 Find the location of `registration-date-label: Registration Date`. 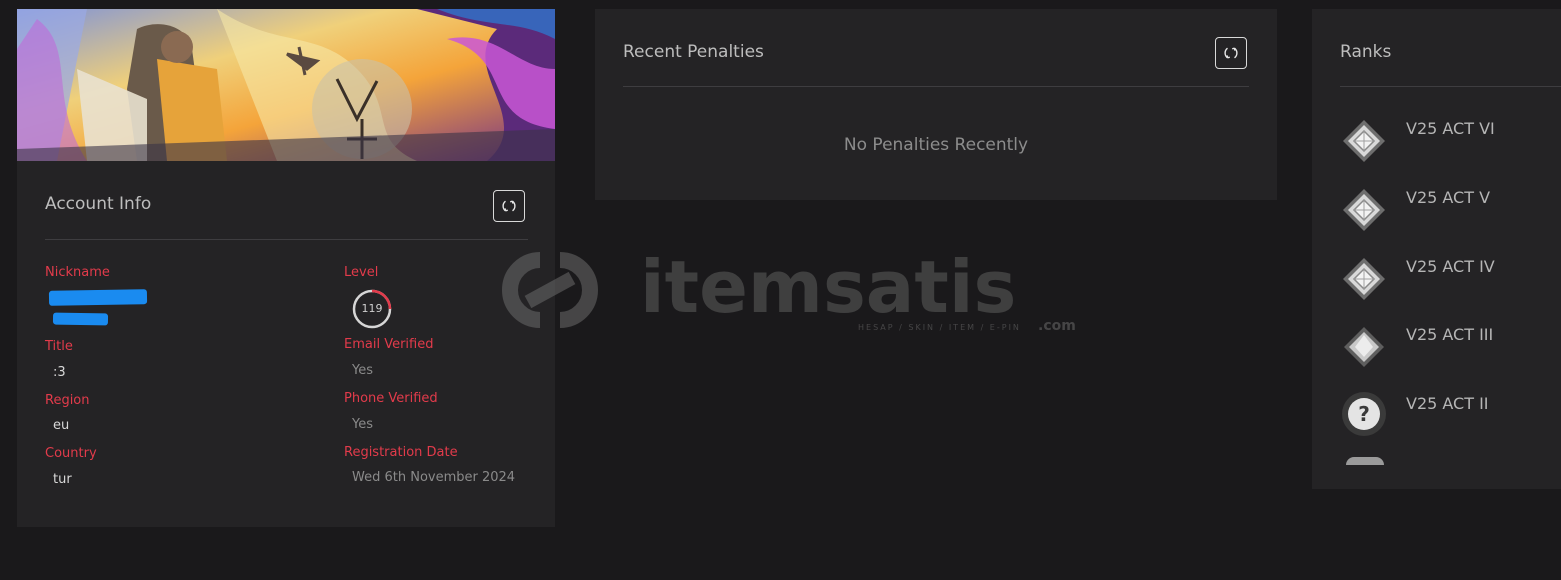

registration-date-label: Registration Date is located at coordinates (401, 452).